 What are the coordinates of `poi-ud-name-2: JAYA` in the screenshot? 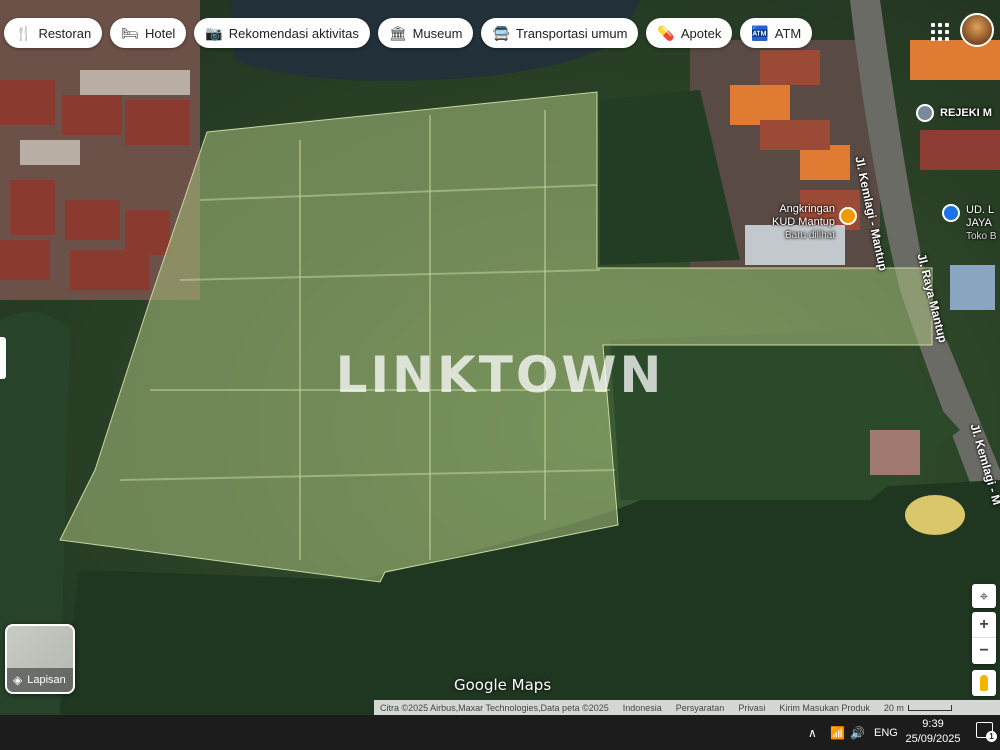 It's located at (979, 223).